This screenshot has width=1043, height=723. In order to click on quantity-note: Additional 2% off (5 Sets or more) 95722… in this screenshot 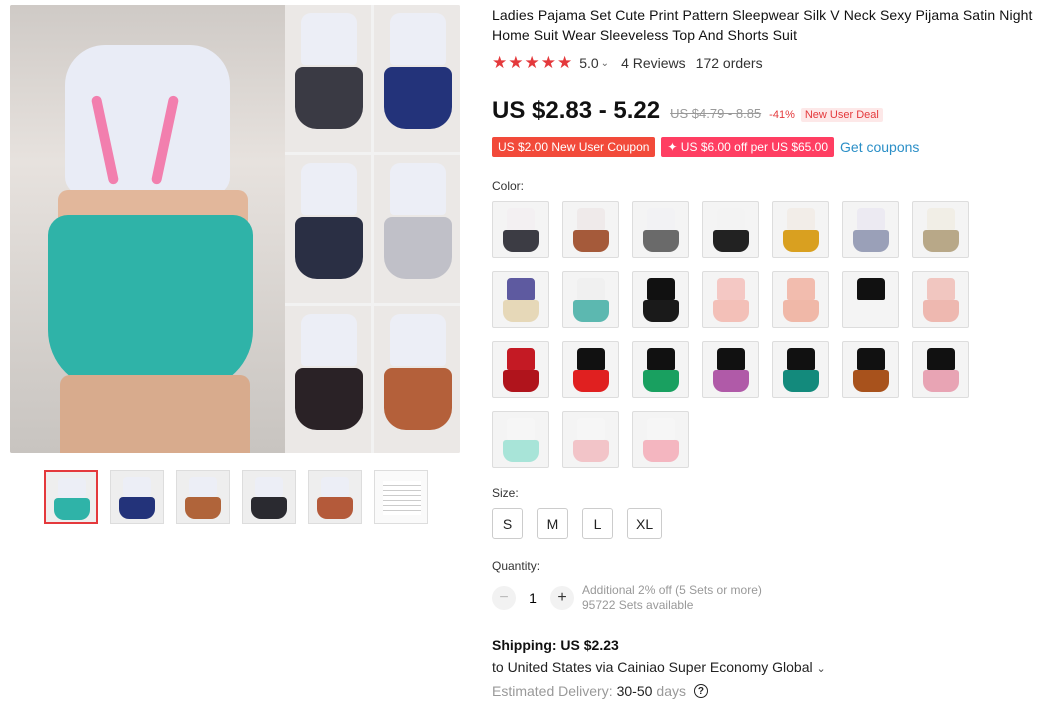, I will do `click(672, 598)`.